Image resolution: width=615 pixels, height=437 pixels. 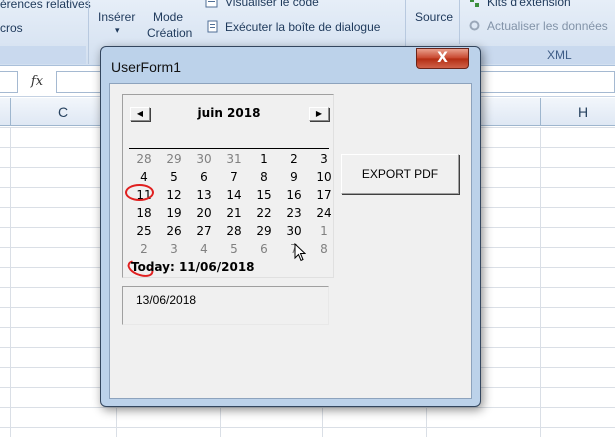 I want to click on previous-month-button: ◀, so click(x=140, y=114).